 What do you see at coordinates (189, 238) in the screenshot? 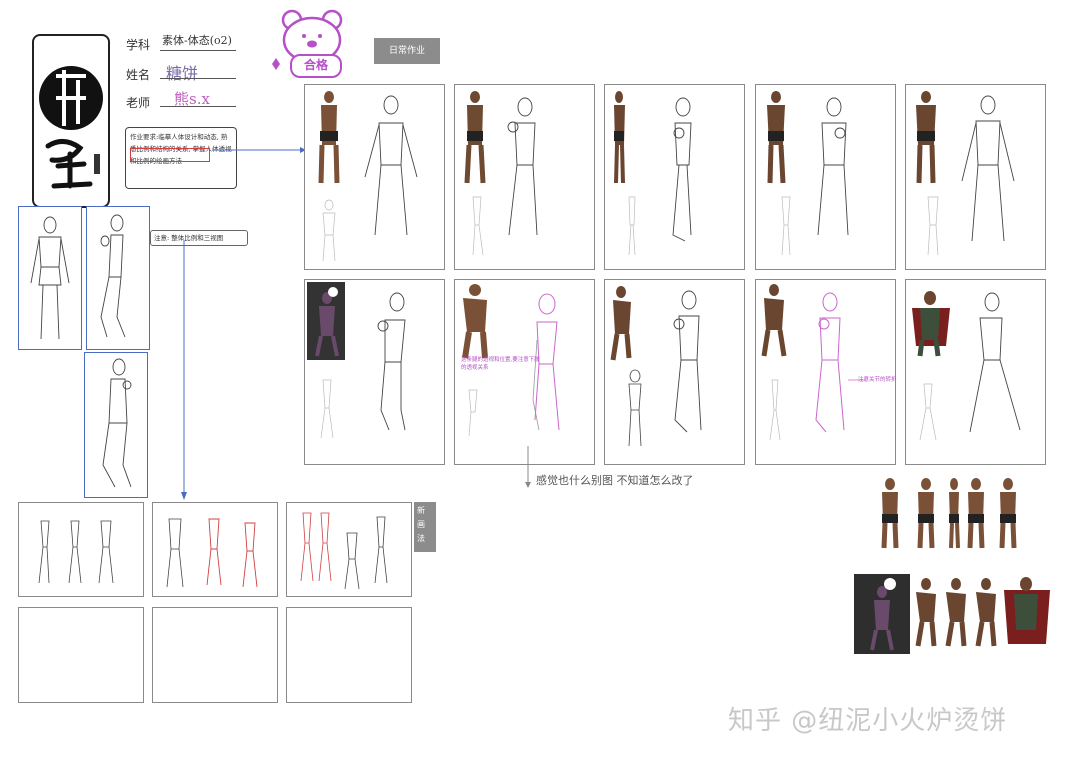
I see `side-note-text: 注意: 整体比例和三视图` at bounding box center [189, 238].